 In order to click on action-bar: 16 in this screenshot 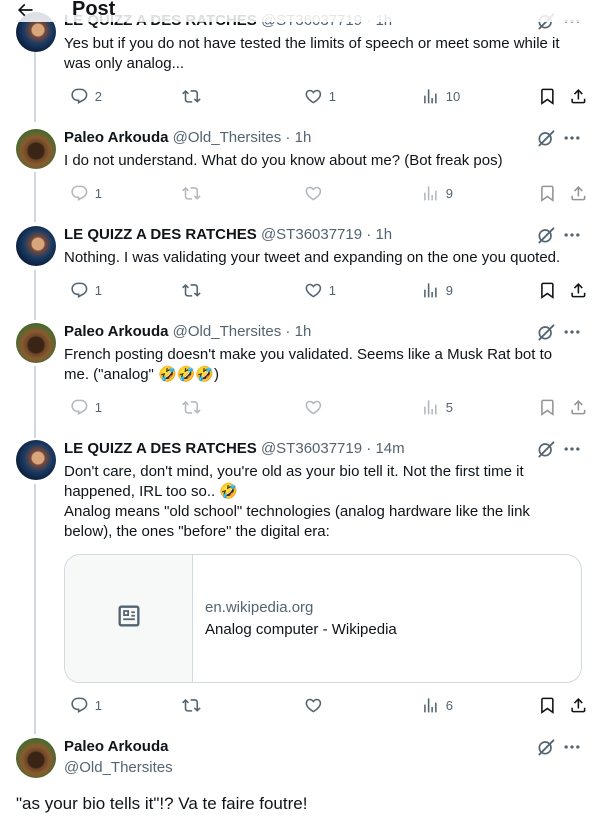, I will do `click(325, 705)`.